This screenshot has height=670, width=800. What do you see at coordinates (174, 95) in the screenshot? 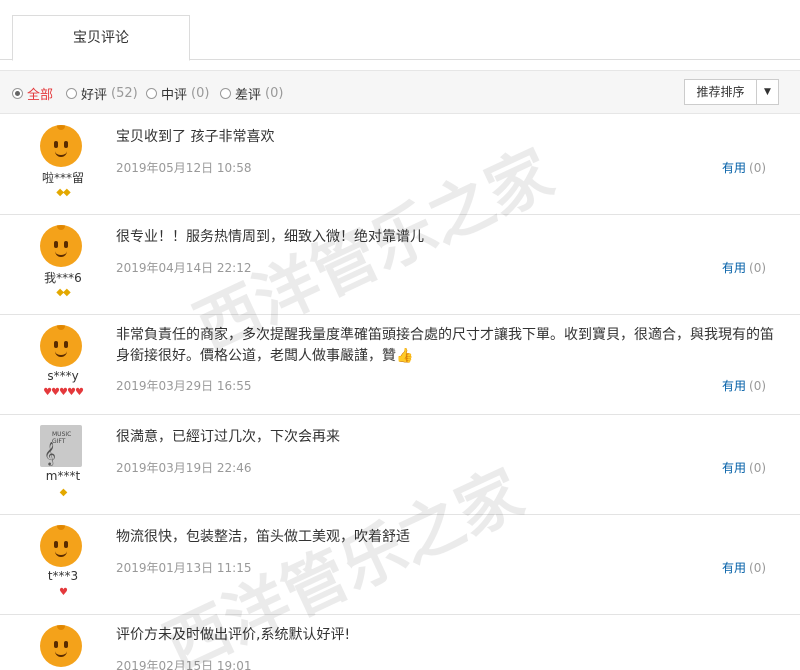
I see `filter-label: 中评` at bounding box center [174, 95].